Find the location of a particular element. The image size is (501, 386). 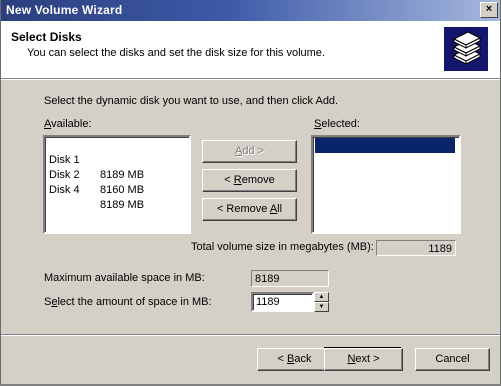

available-label-rest: vailable: is located at coordinates (71, 124).